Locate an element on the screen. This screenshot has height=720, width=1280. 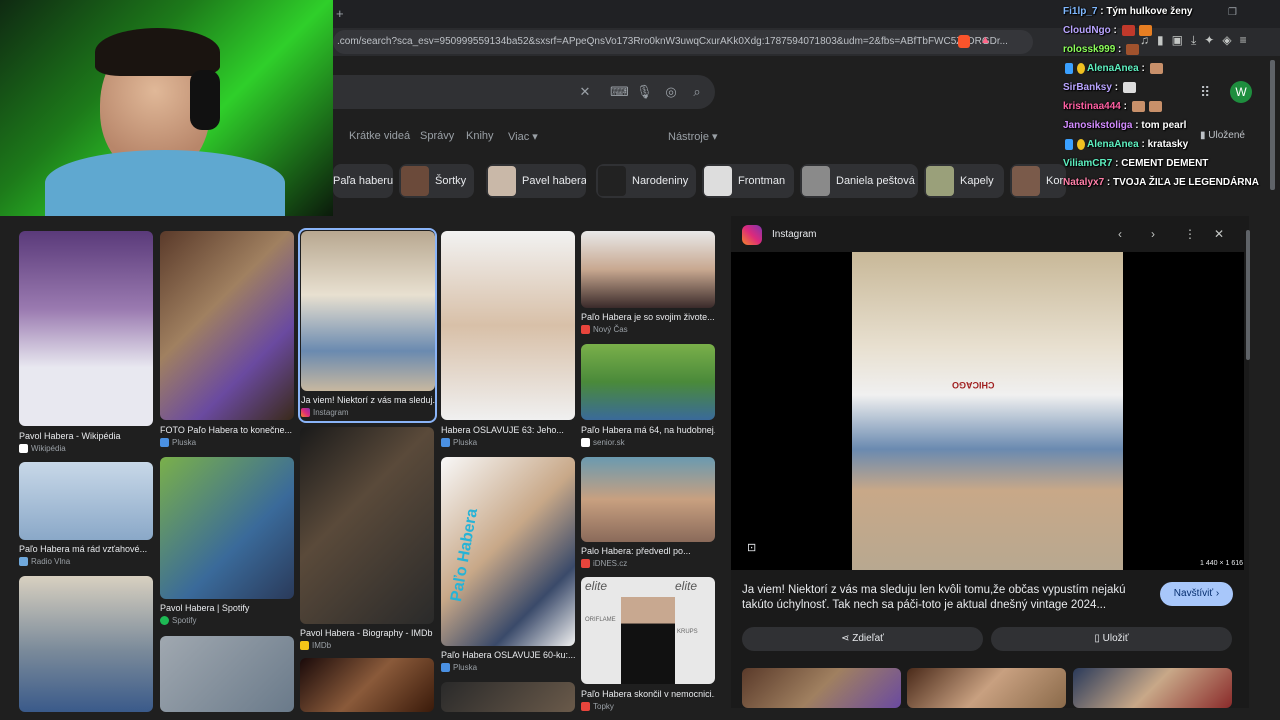
visit-label: Navštíviť is located at coordinates (1193, 593).